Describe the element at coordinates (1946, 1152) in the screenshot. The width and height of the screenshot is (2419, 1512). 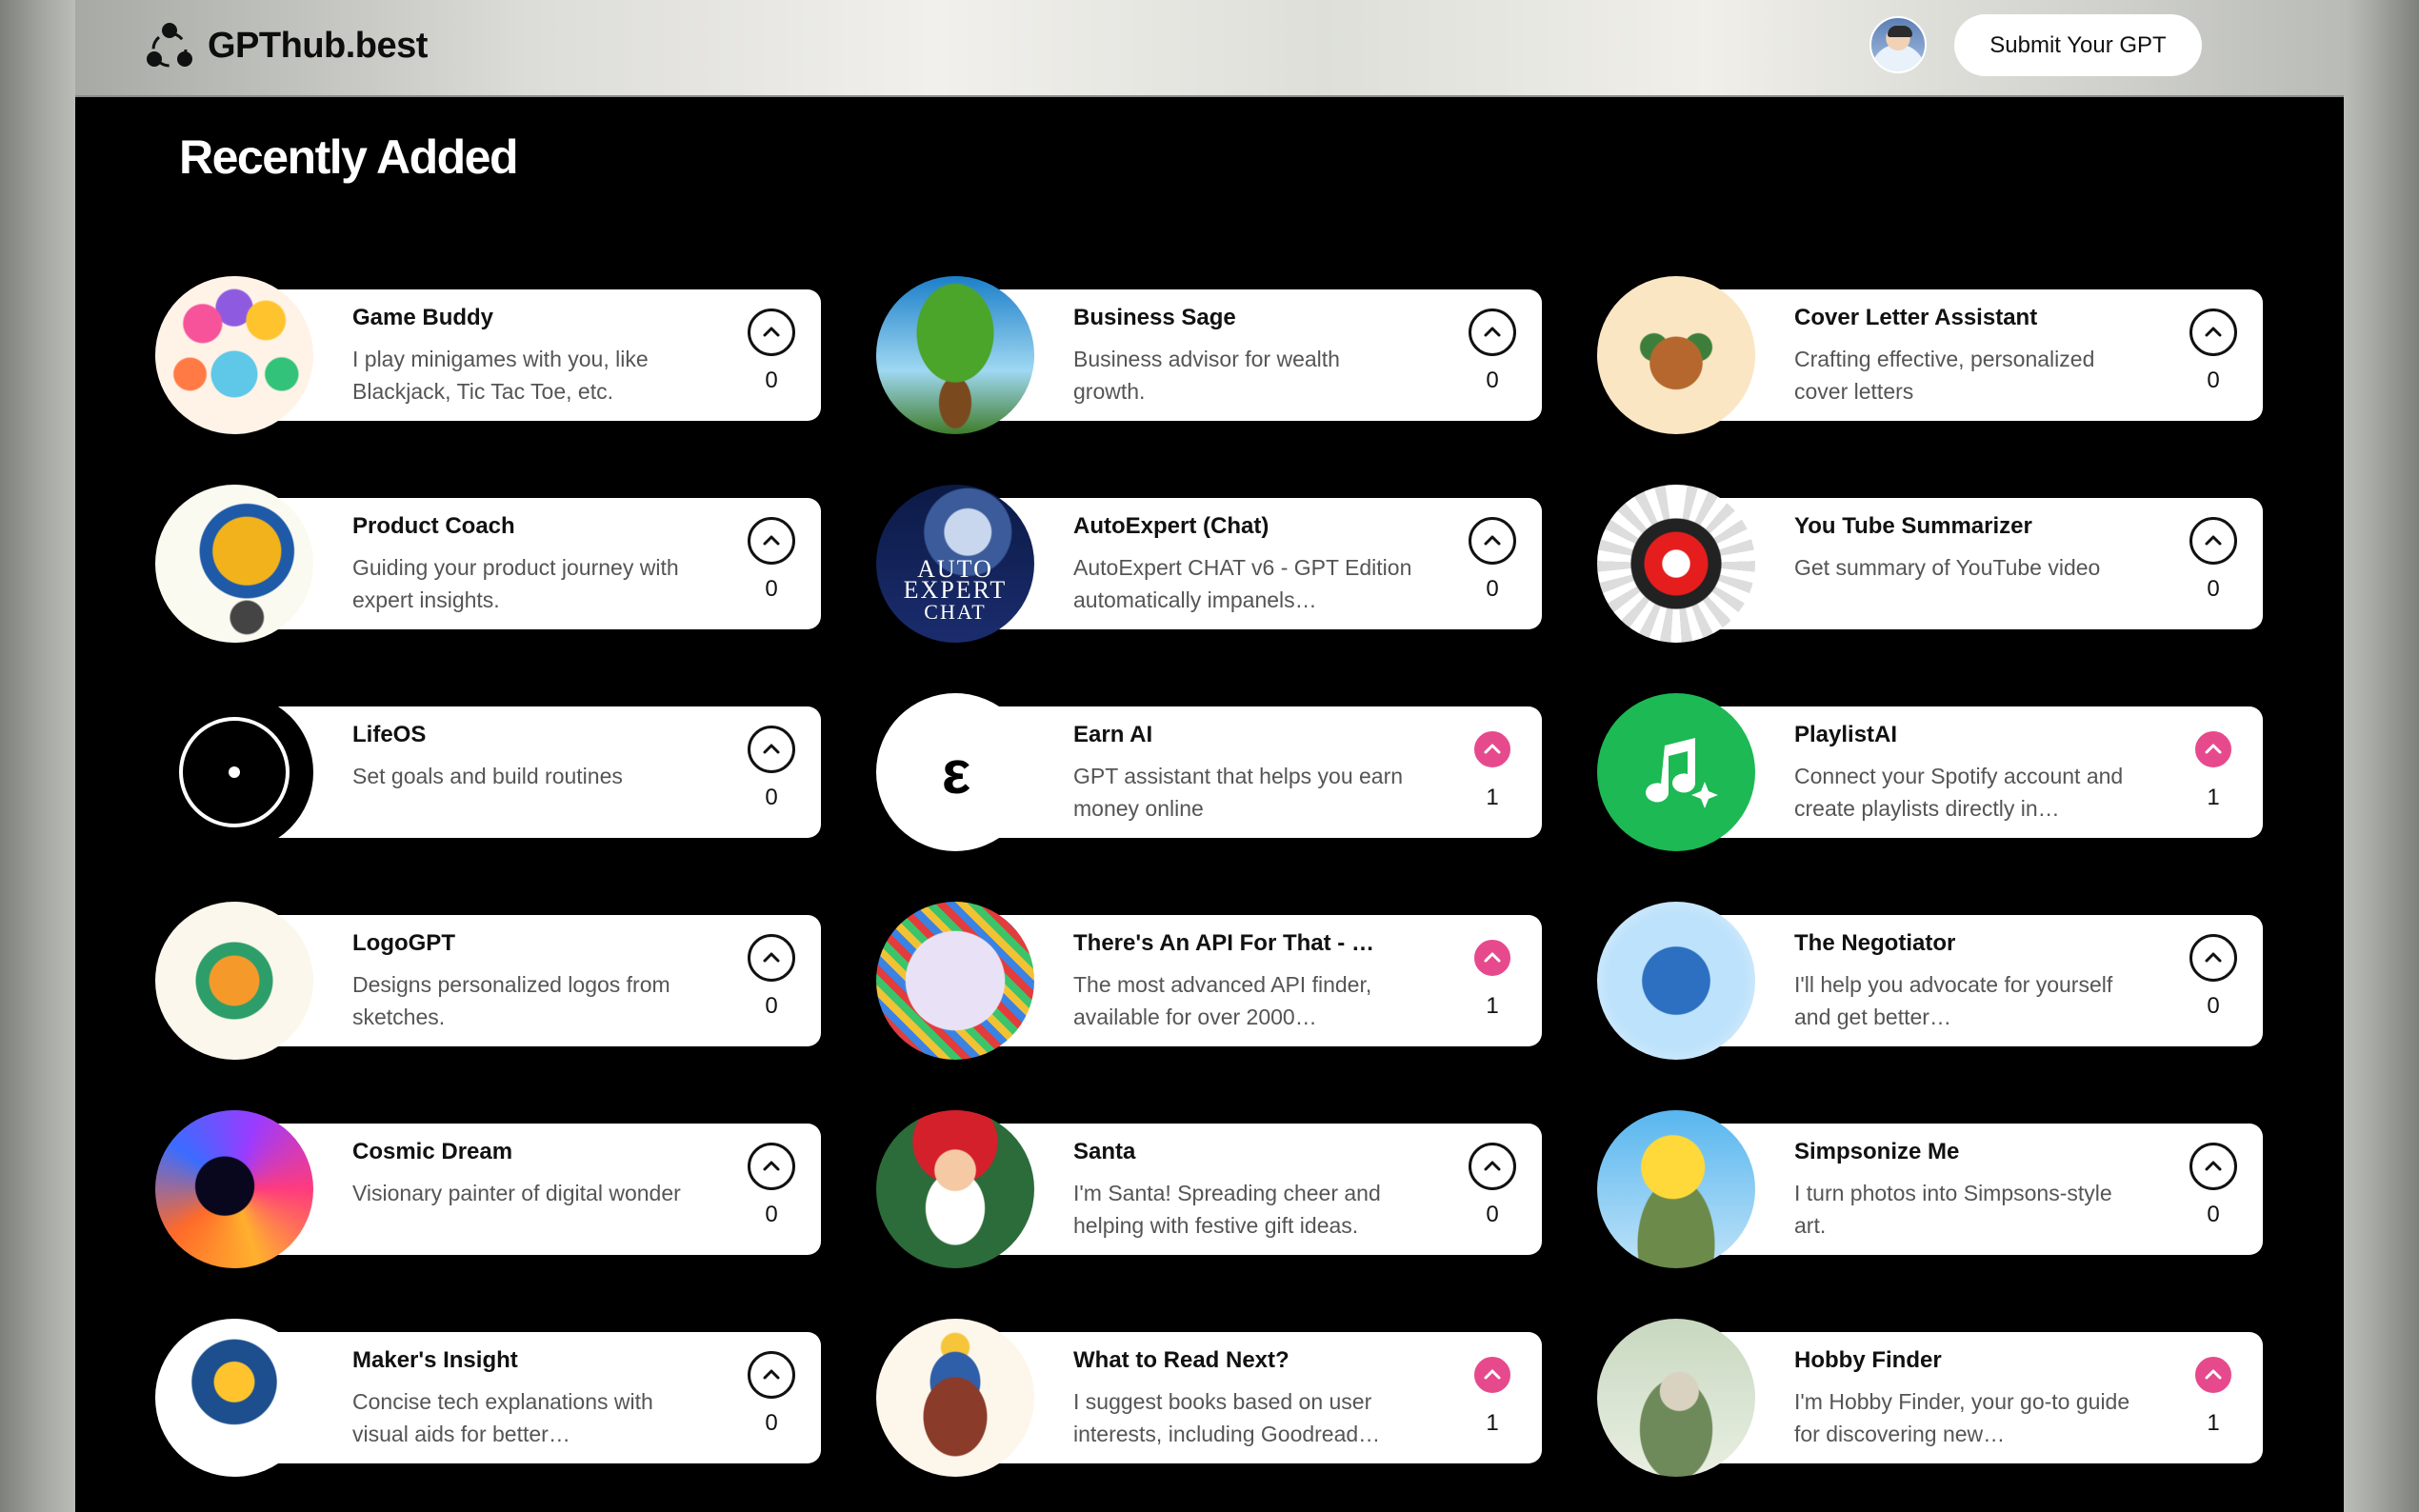
I see `card-title: Simpsonize Me` at that location.